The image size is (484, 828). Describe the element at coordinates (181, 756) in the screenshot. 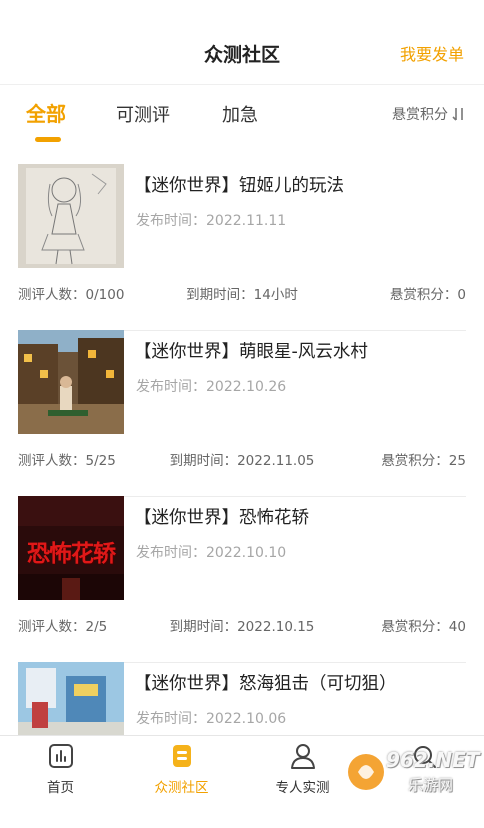

I see `community-icon` at that location.